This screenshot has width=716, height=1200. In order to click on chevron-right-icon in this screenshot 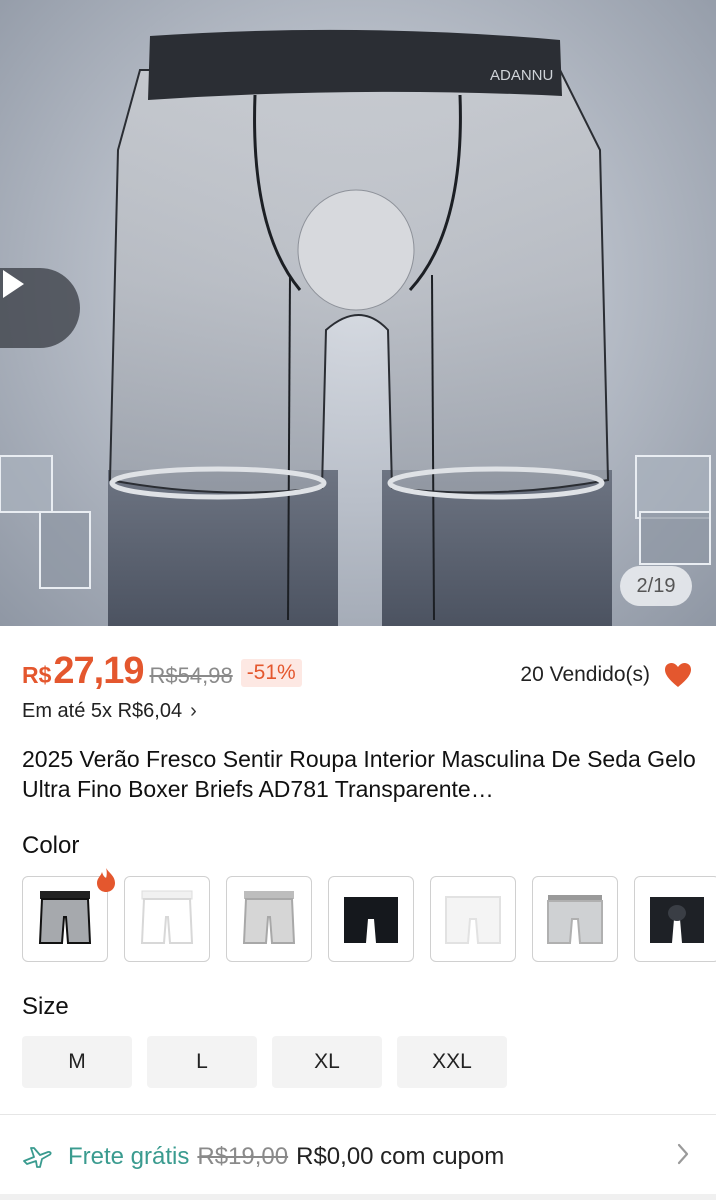, I will do `click(683, 1154)`.